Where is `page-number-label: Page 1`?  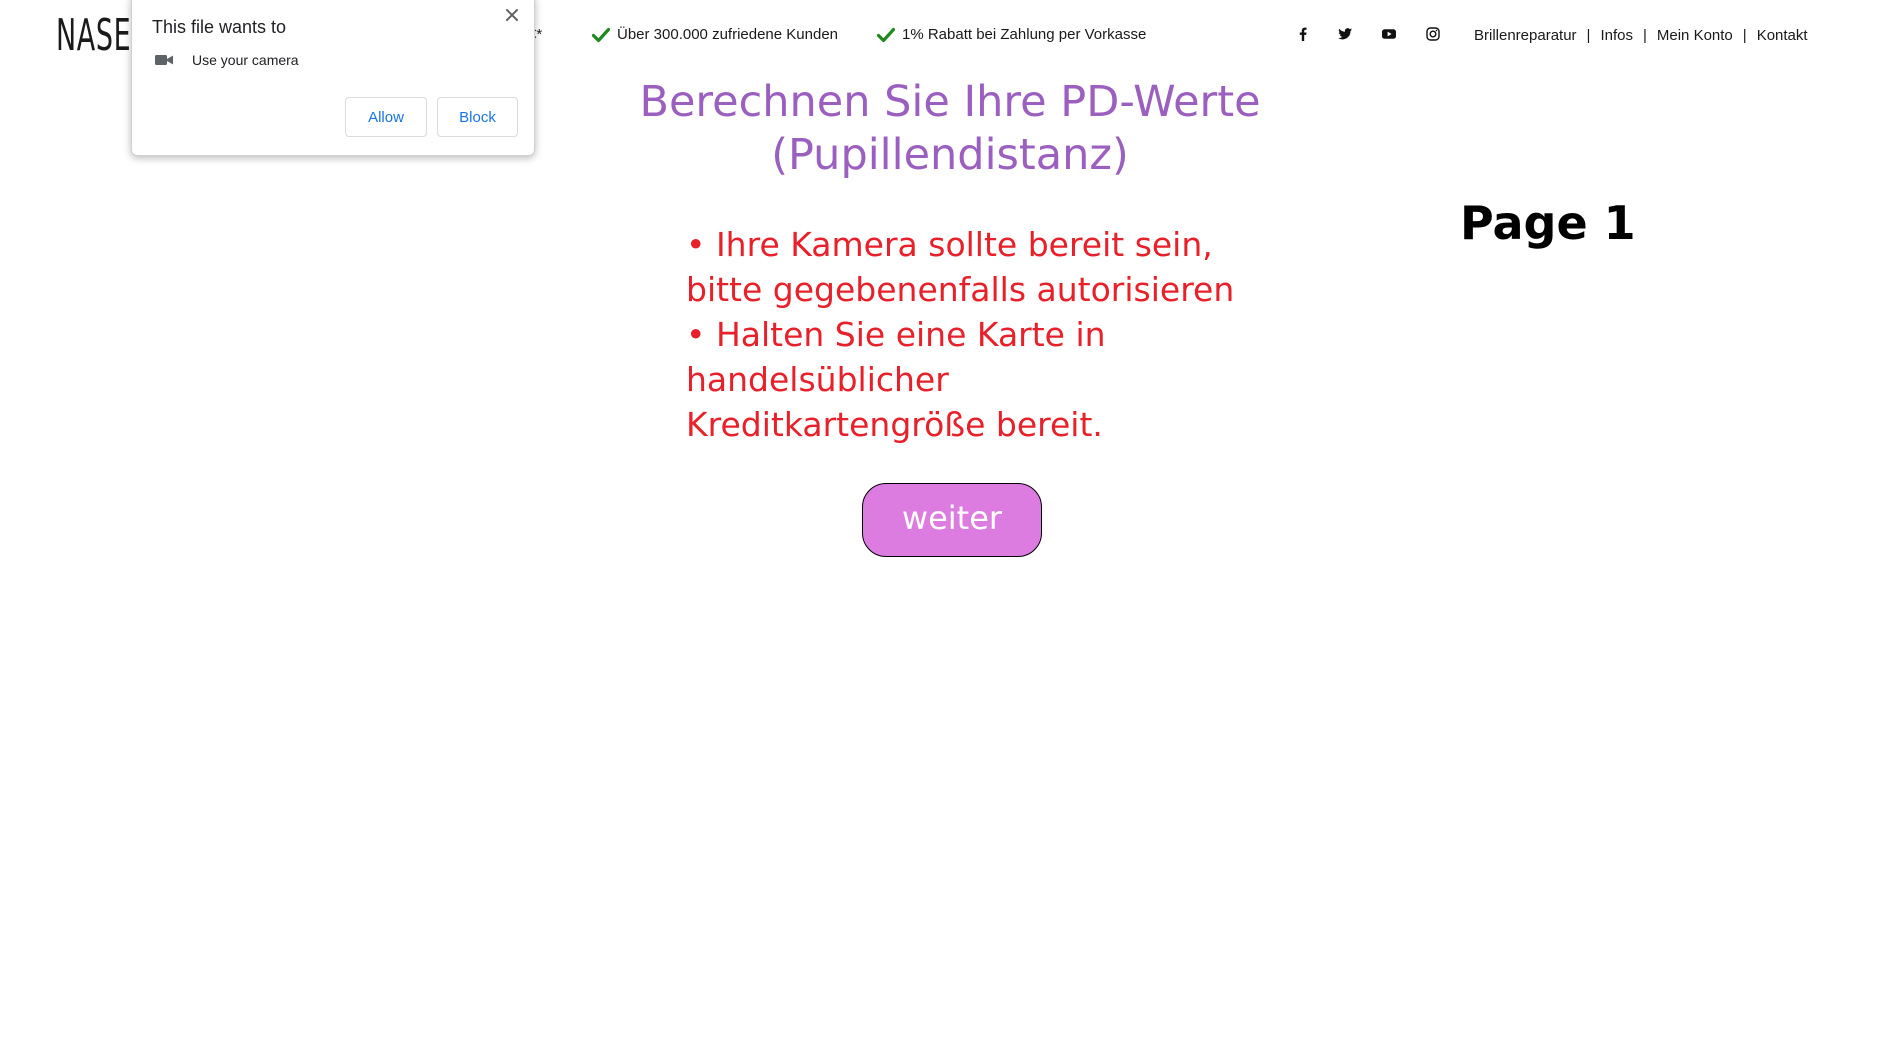
page-number-label: Page 1 is located at coordinates (1548, 223).